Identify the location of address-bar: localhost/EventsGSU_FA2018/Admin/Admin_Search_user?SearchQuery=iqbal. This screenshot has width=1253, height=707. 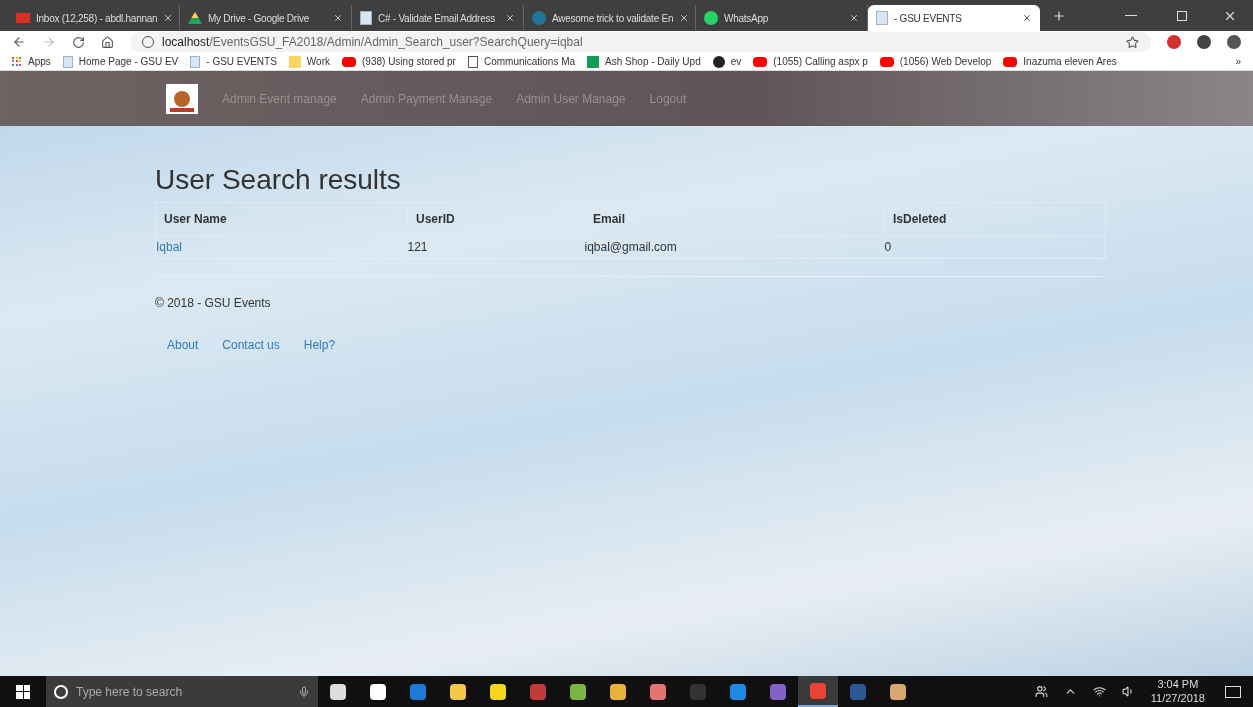
(640, 42).